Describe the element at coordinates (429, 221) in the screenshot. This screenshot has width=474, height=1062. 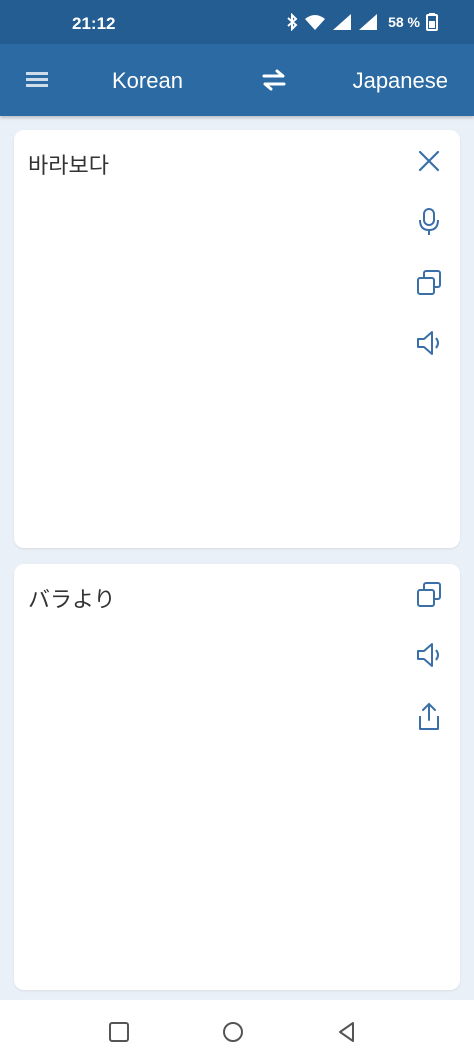
I see `microphone-icon` at that location.